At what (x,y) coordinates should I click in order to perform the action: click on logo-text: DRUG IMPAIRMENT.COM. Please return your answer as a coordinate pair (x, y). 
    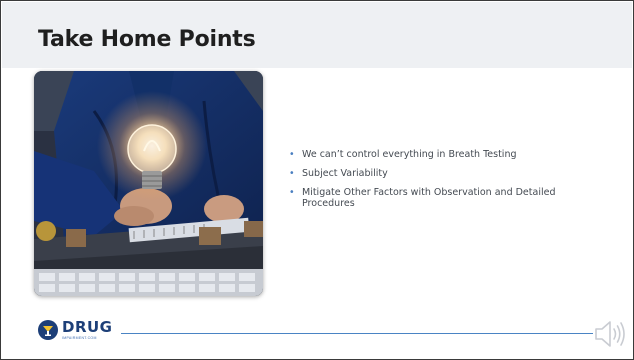
    Looking at the image, I should click on (87, 329).